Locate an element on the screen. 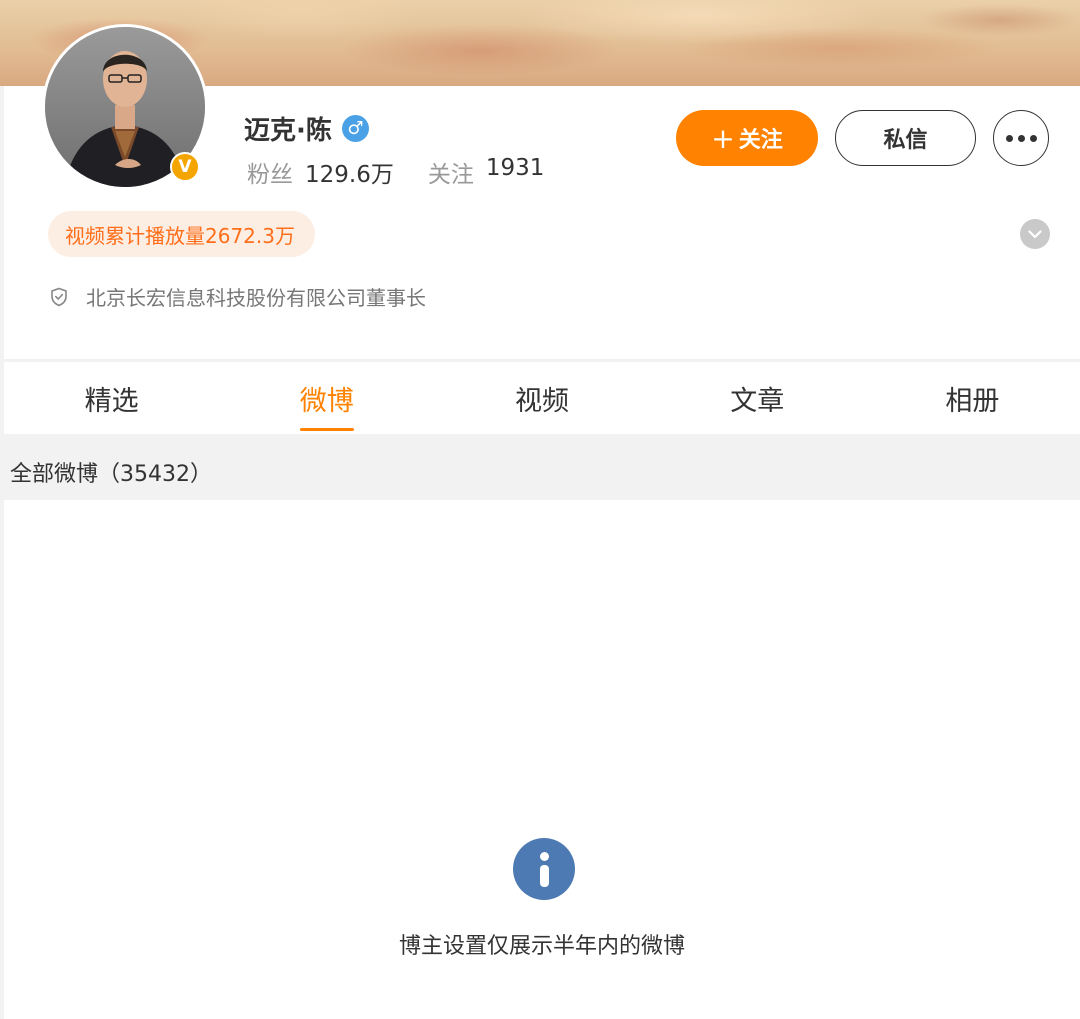 This screenshot has height=1019, width=1080. tab-video: 视频 is located at coordinates (541, 398).